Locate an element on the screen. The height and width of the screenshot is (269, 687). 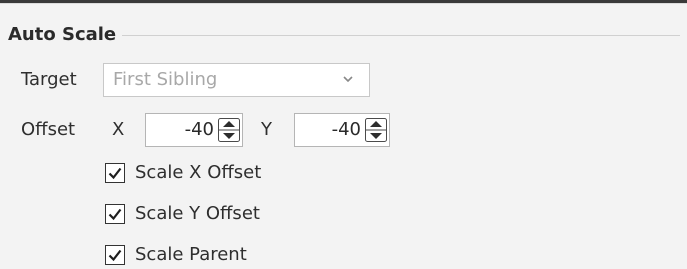
offset-y-label: Y is located at coordinates (266, 129).